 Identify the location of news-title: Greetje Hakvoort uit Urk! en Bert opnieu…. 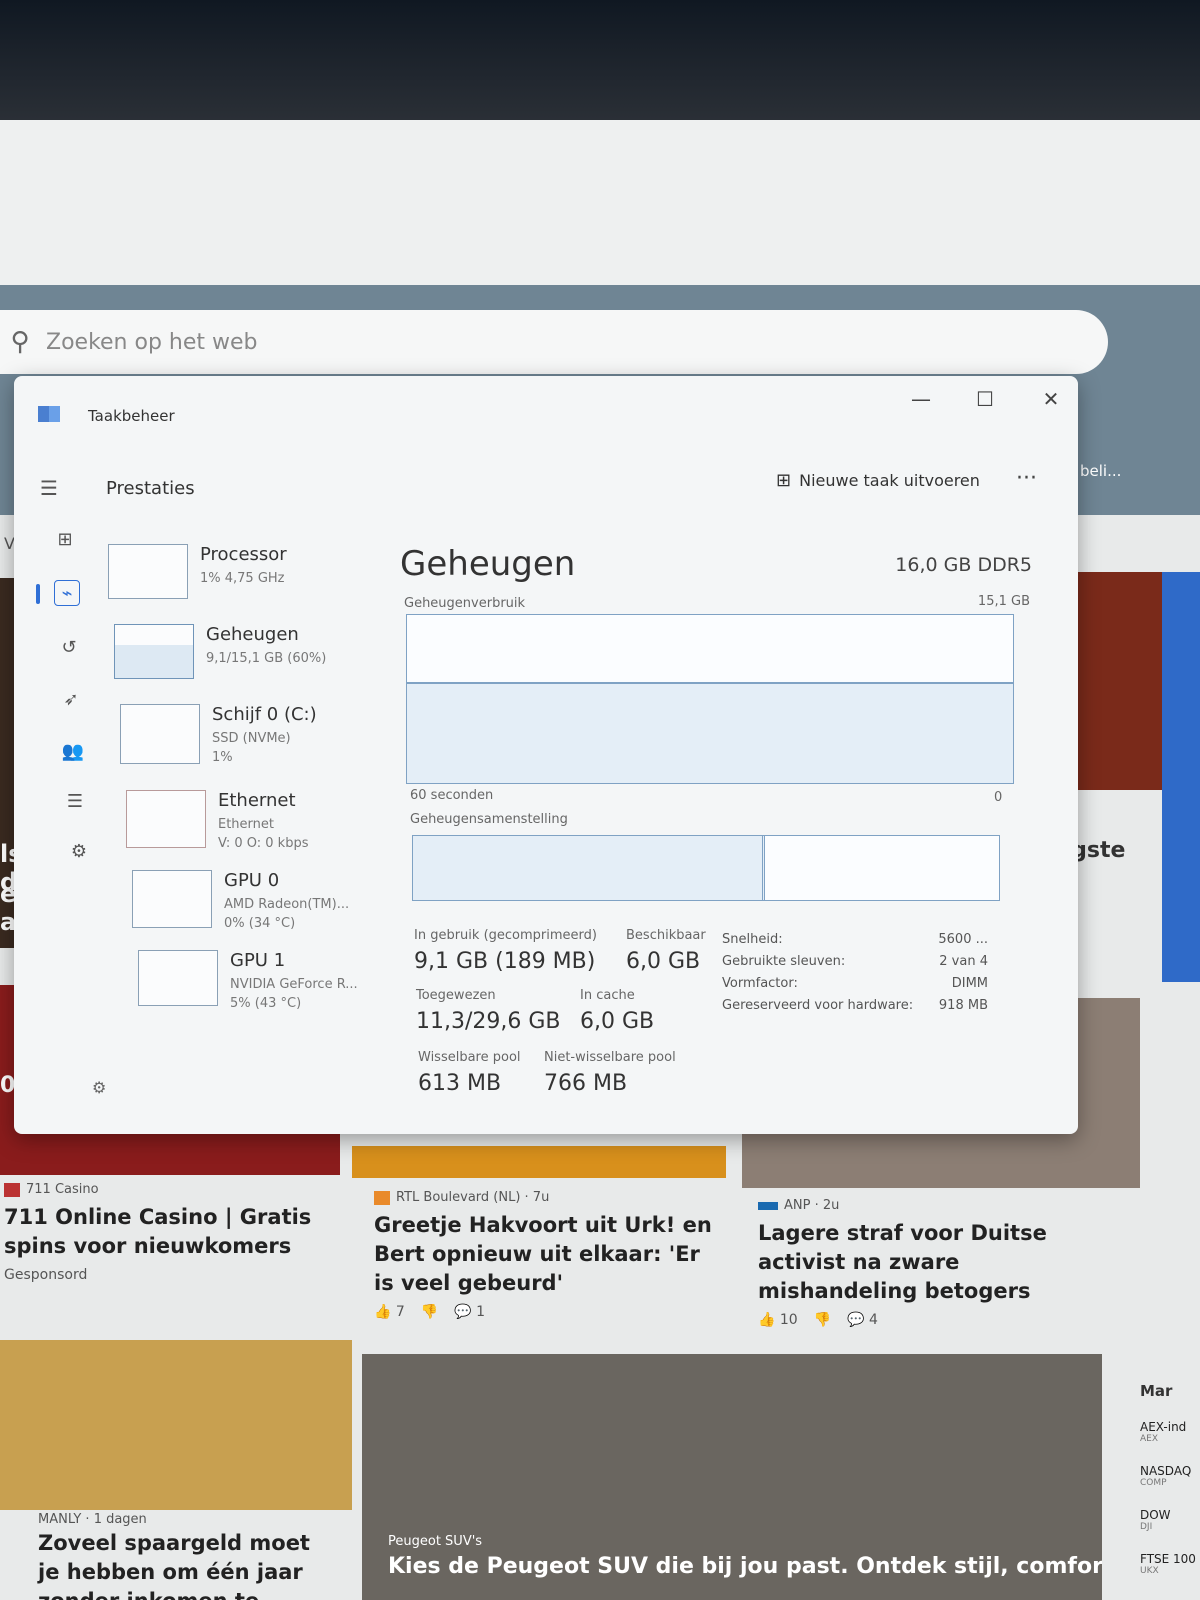
(549, 1254).